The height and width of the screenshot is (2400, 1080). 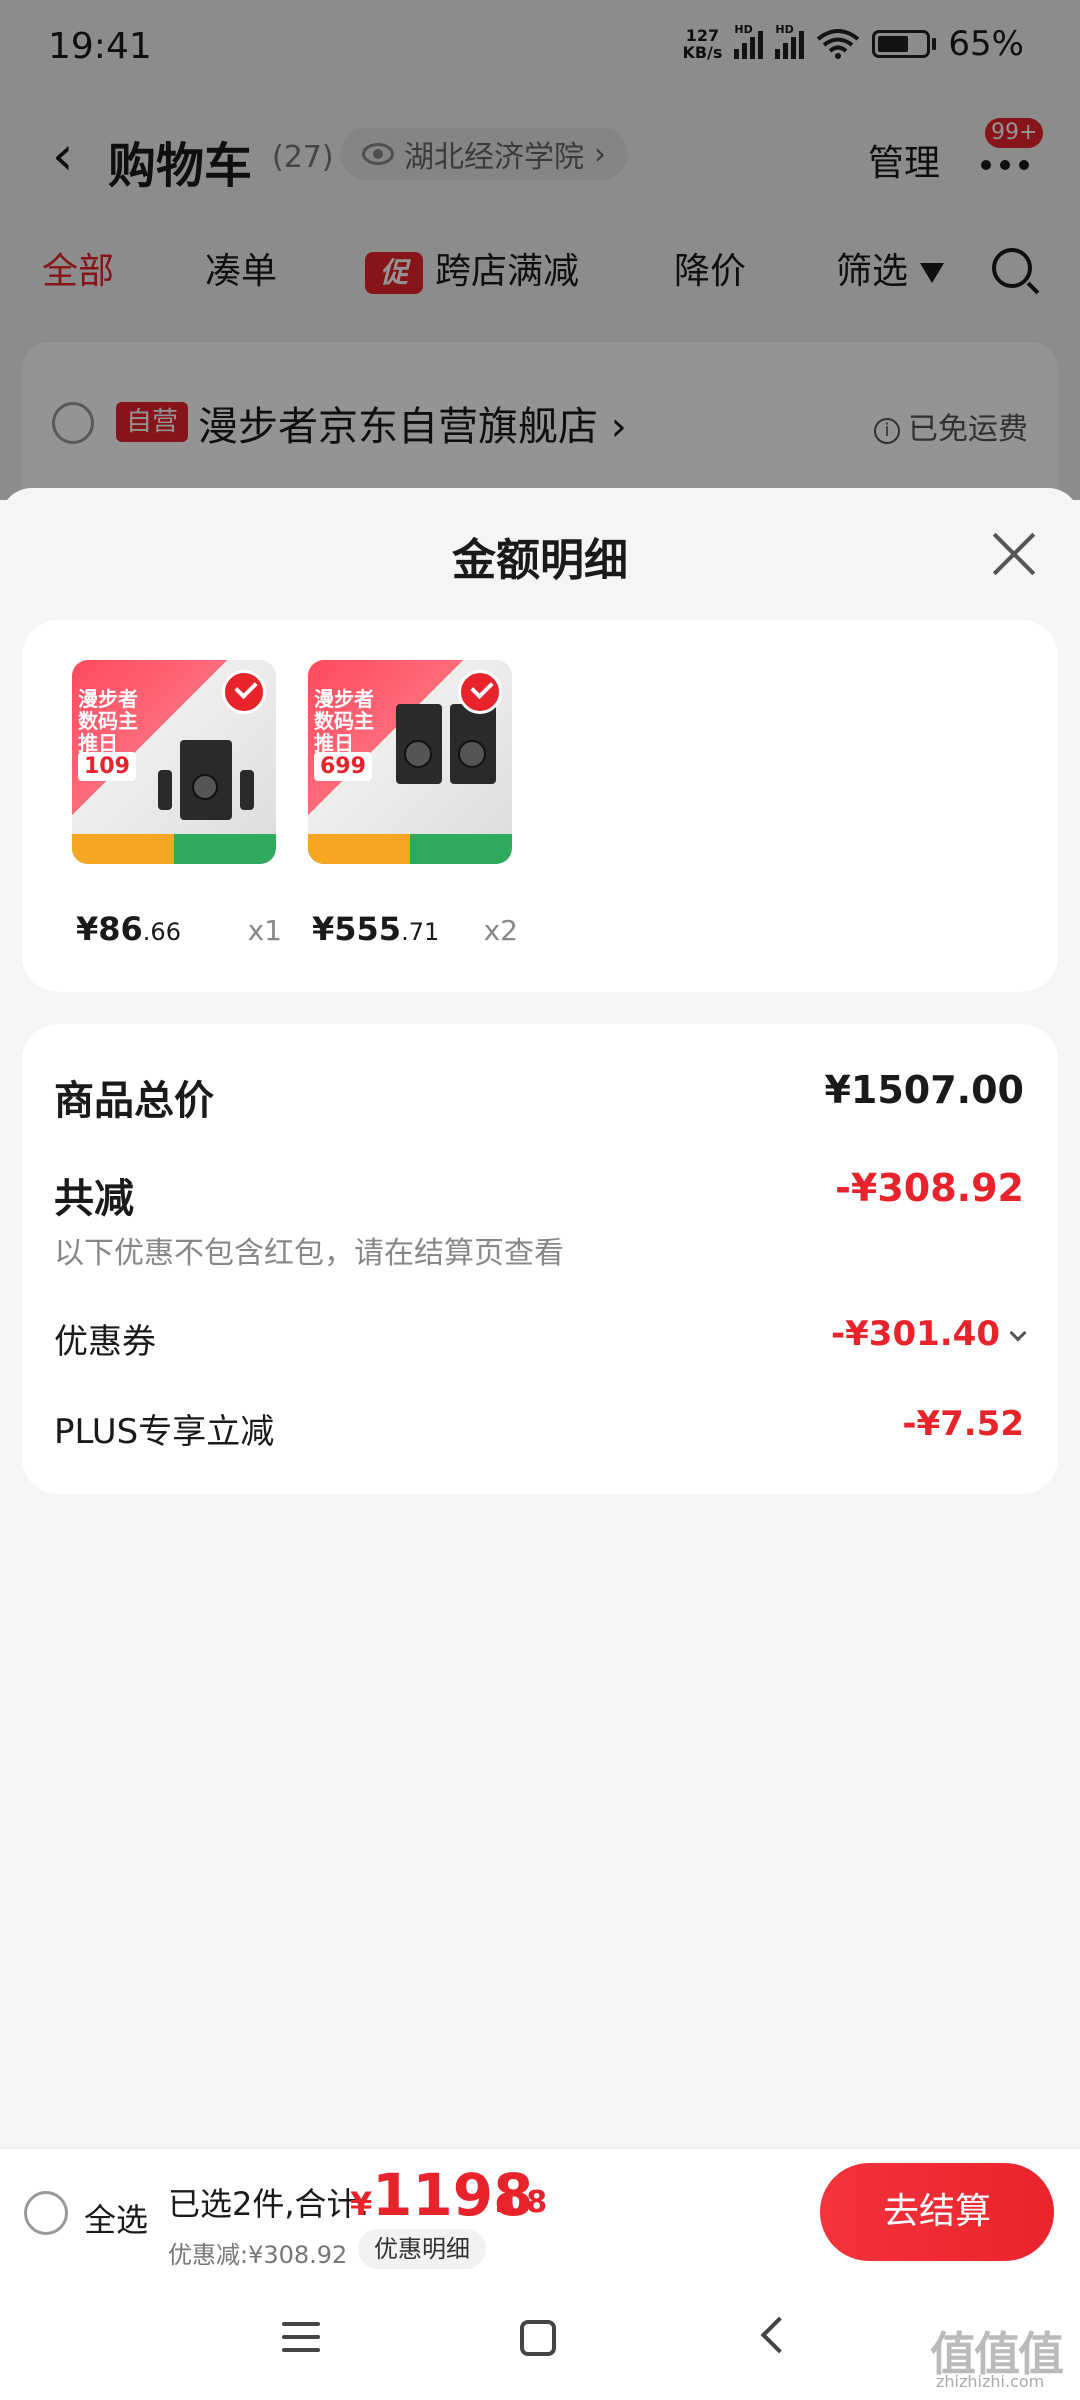 What do you see at coordinates (269, 2204) in the screenshot?
I see `selected-count-text: 已选2件,合计:` at bounding box center [269, 2204].